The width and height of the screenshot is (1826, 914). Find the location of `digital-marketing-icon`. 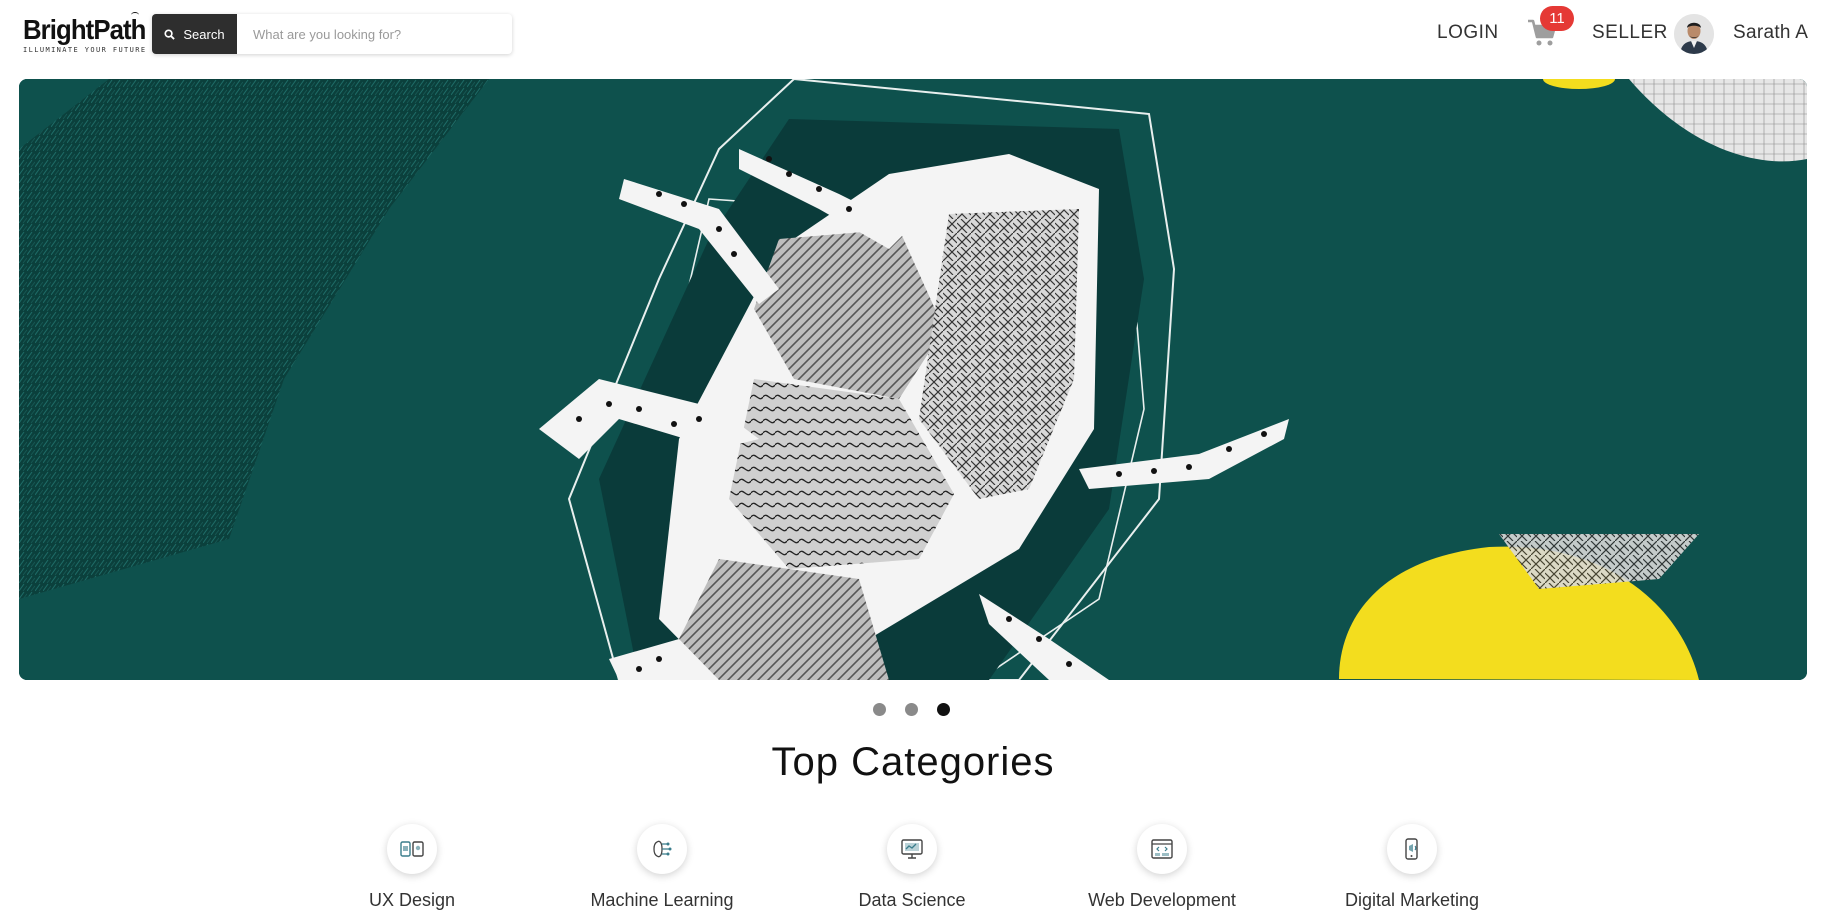

digital-marketing-icon is located at coordinates (1411, 849).